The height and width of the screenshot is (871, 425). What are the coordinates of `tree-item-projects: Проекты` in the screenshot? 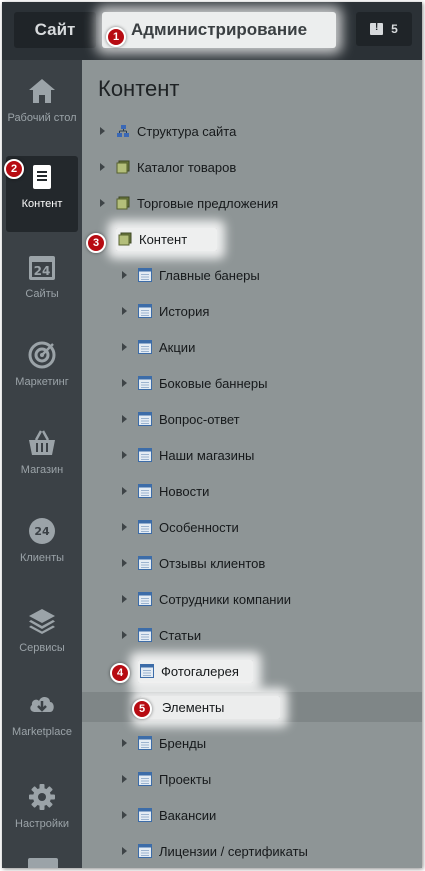 It's located at (252, 779).